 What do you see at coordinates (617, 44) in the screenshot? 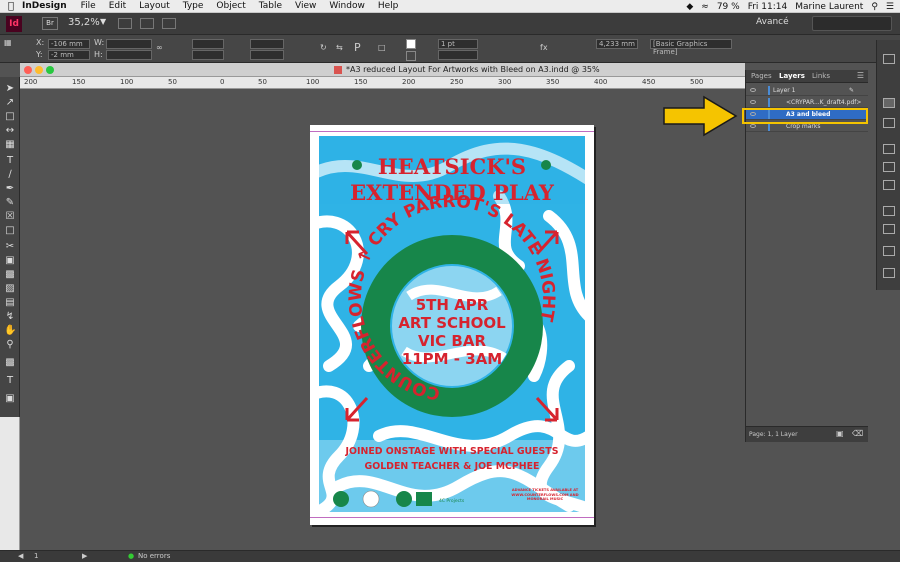
I see `measure-field: 4,233 mm` at bounding box center [617, 44].